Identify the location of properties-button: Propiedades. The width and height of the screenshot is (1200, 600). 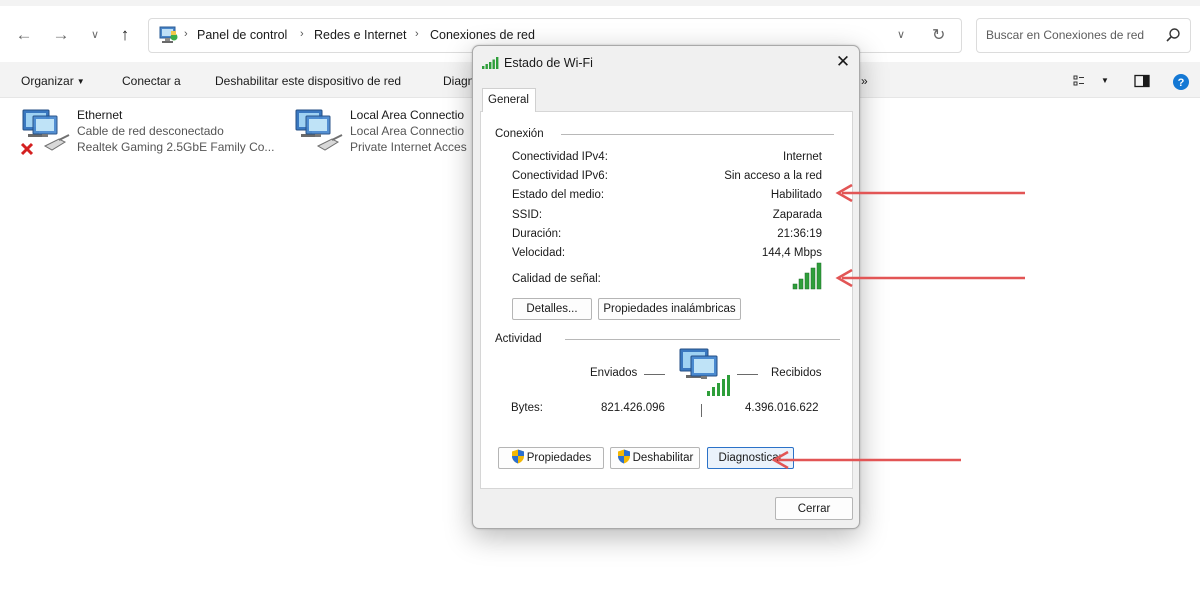
(551, 458).